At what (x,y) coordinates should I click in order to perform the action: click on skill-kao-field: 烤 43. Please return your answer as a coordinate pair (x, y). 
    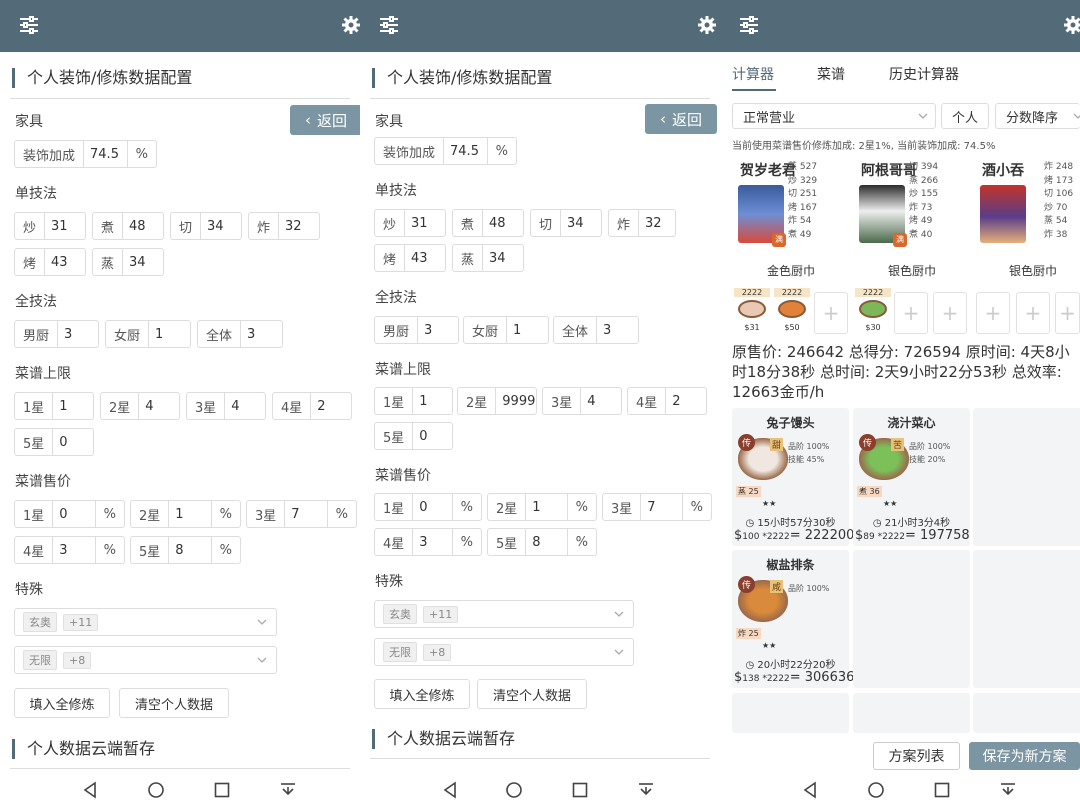
    Looking at the image, I should click on (50, 262).